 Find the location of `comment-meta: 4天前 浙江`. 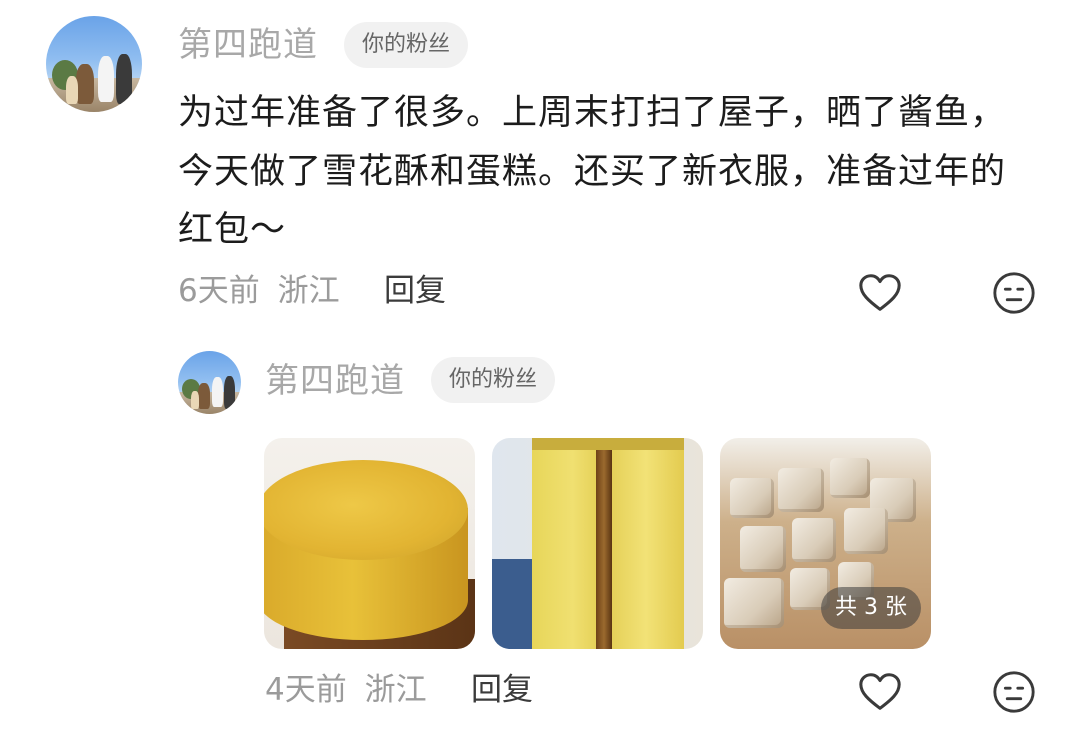

comment-meta: 4天前 浙江 is located at coordinates (346, 690).